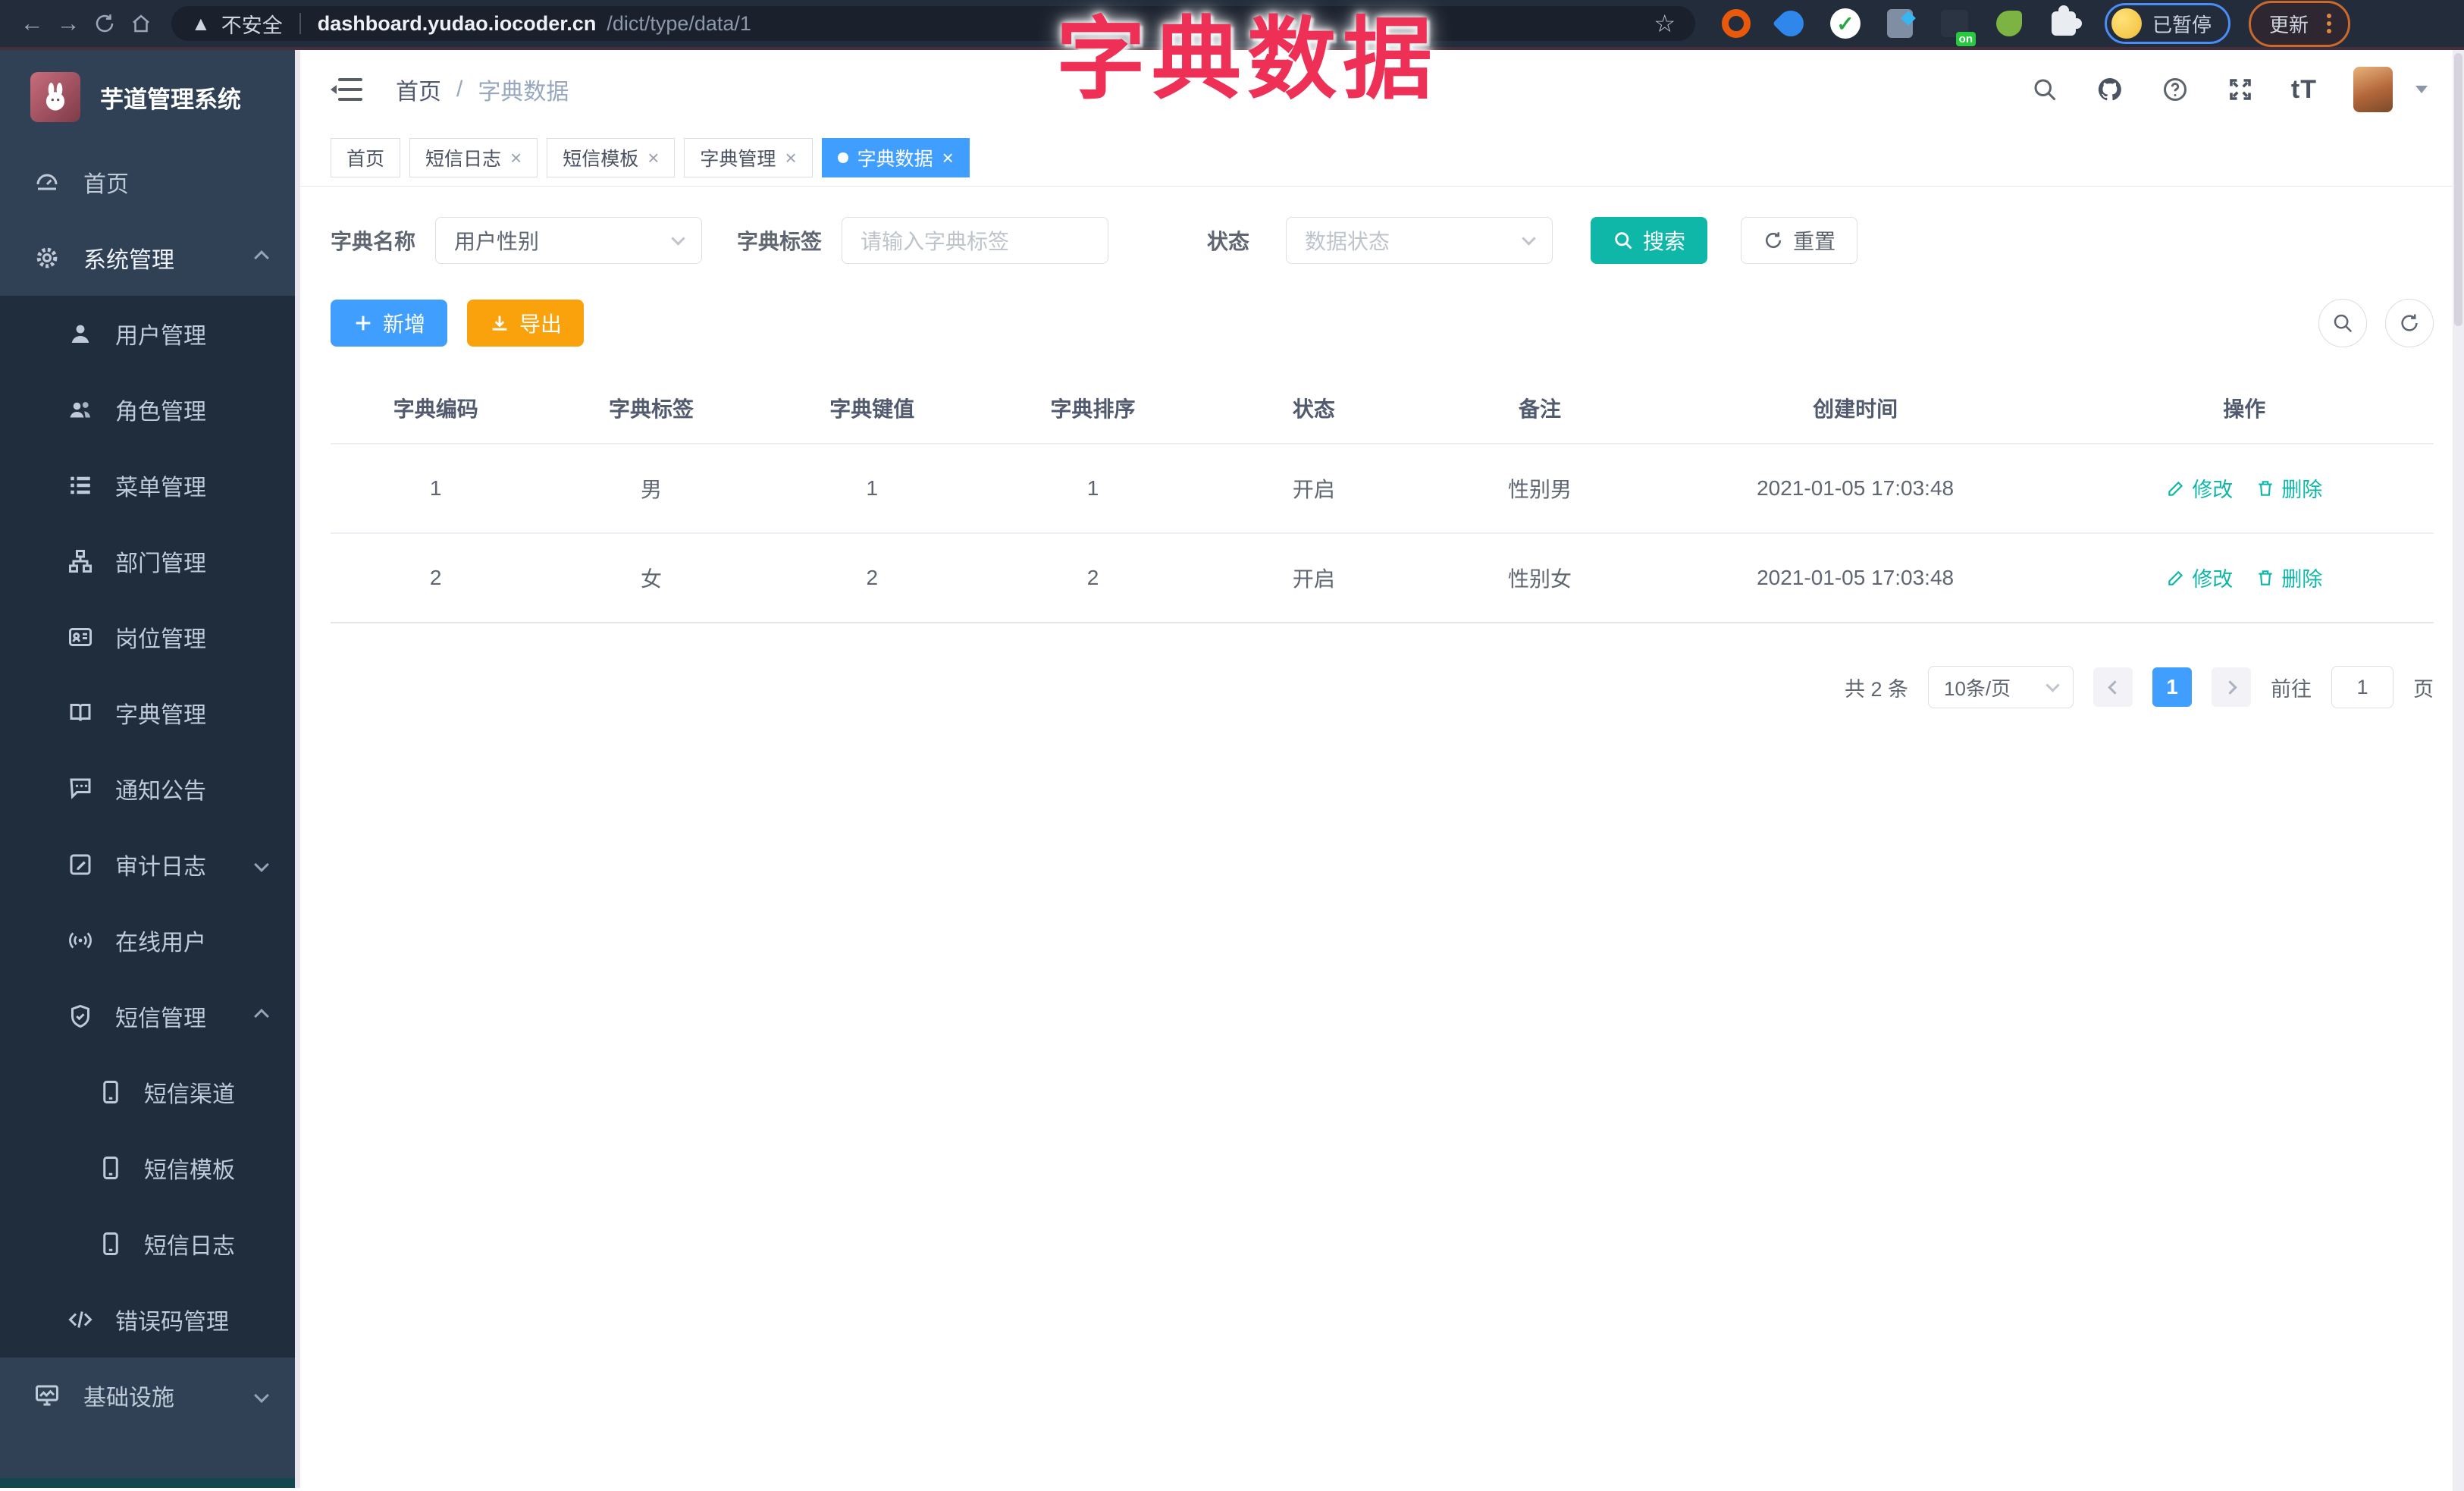  Describe the element at coordinates (150, 1244) in the screenshot. I see `sidebar-item-sms-log: 短信日志` at that location.